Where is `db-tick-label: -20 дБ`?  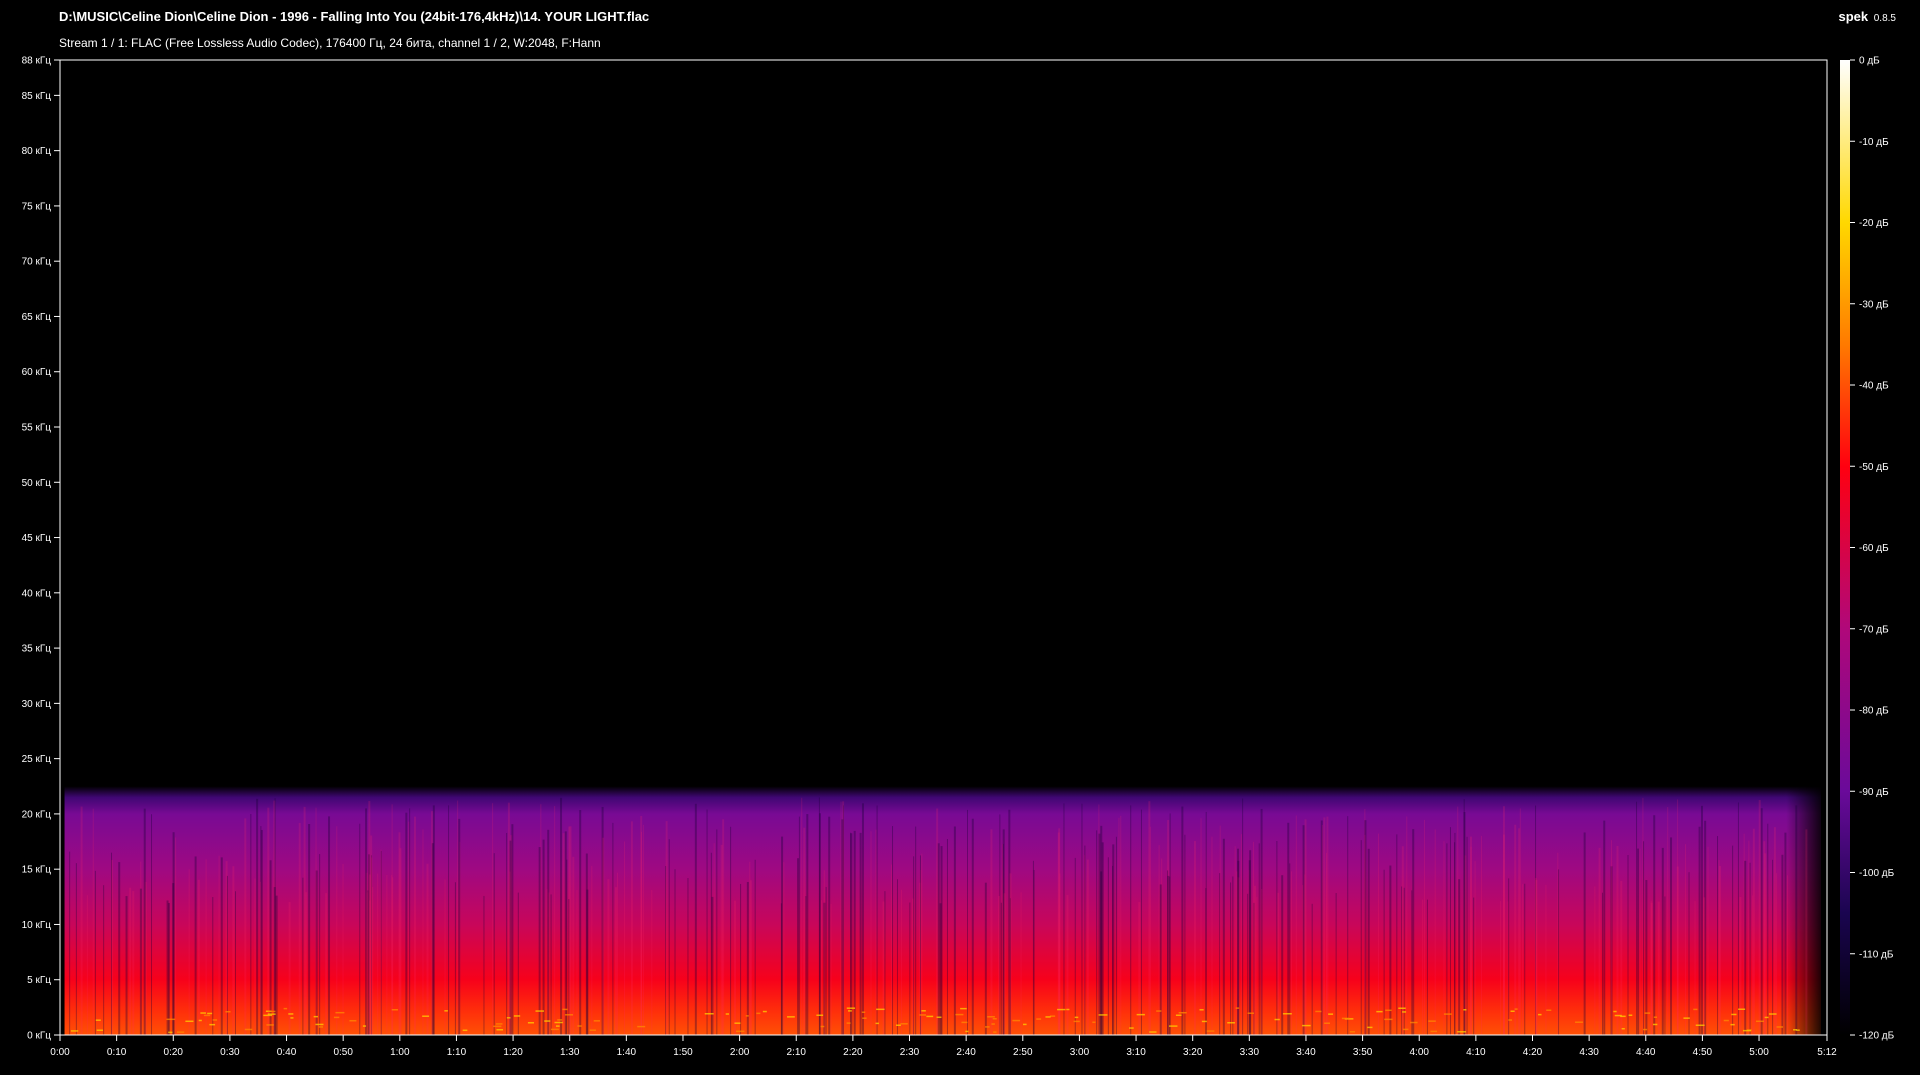
db-tick-label: -20 дБ is located at coordinates (1874, 223).